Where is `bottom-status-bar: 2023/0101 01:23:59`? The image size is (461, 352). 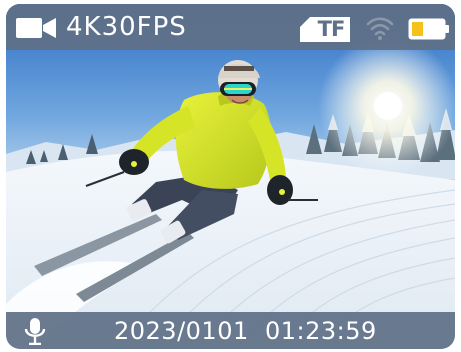 bottom-status-bar: 2023/0101 01:23:59 is located at coordinates (230, 330).